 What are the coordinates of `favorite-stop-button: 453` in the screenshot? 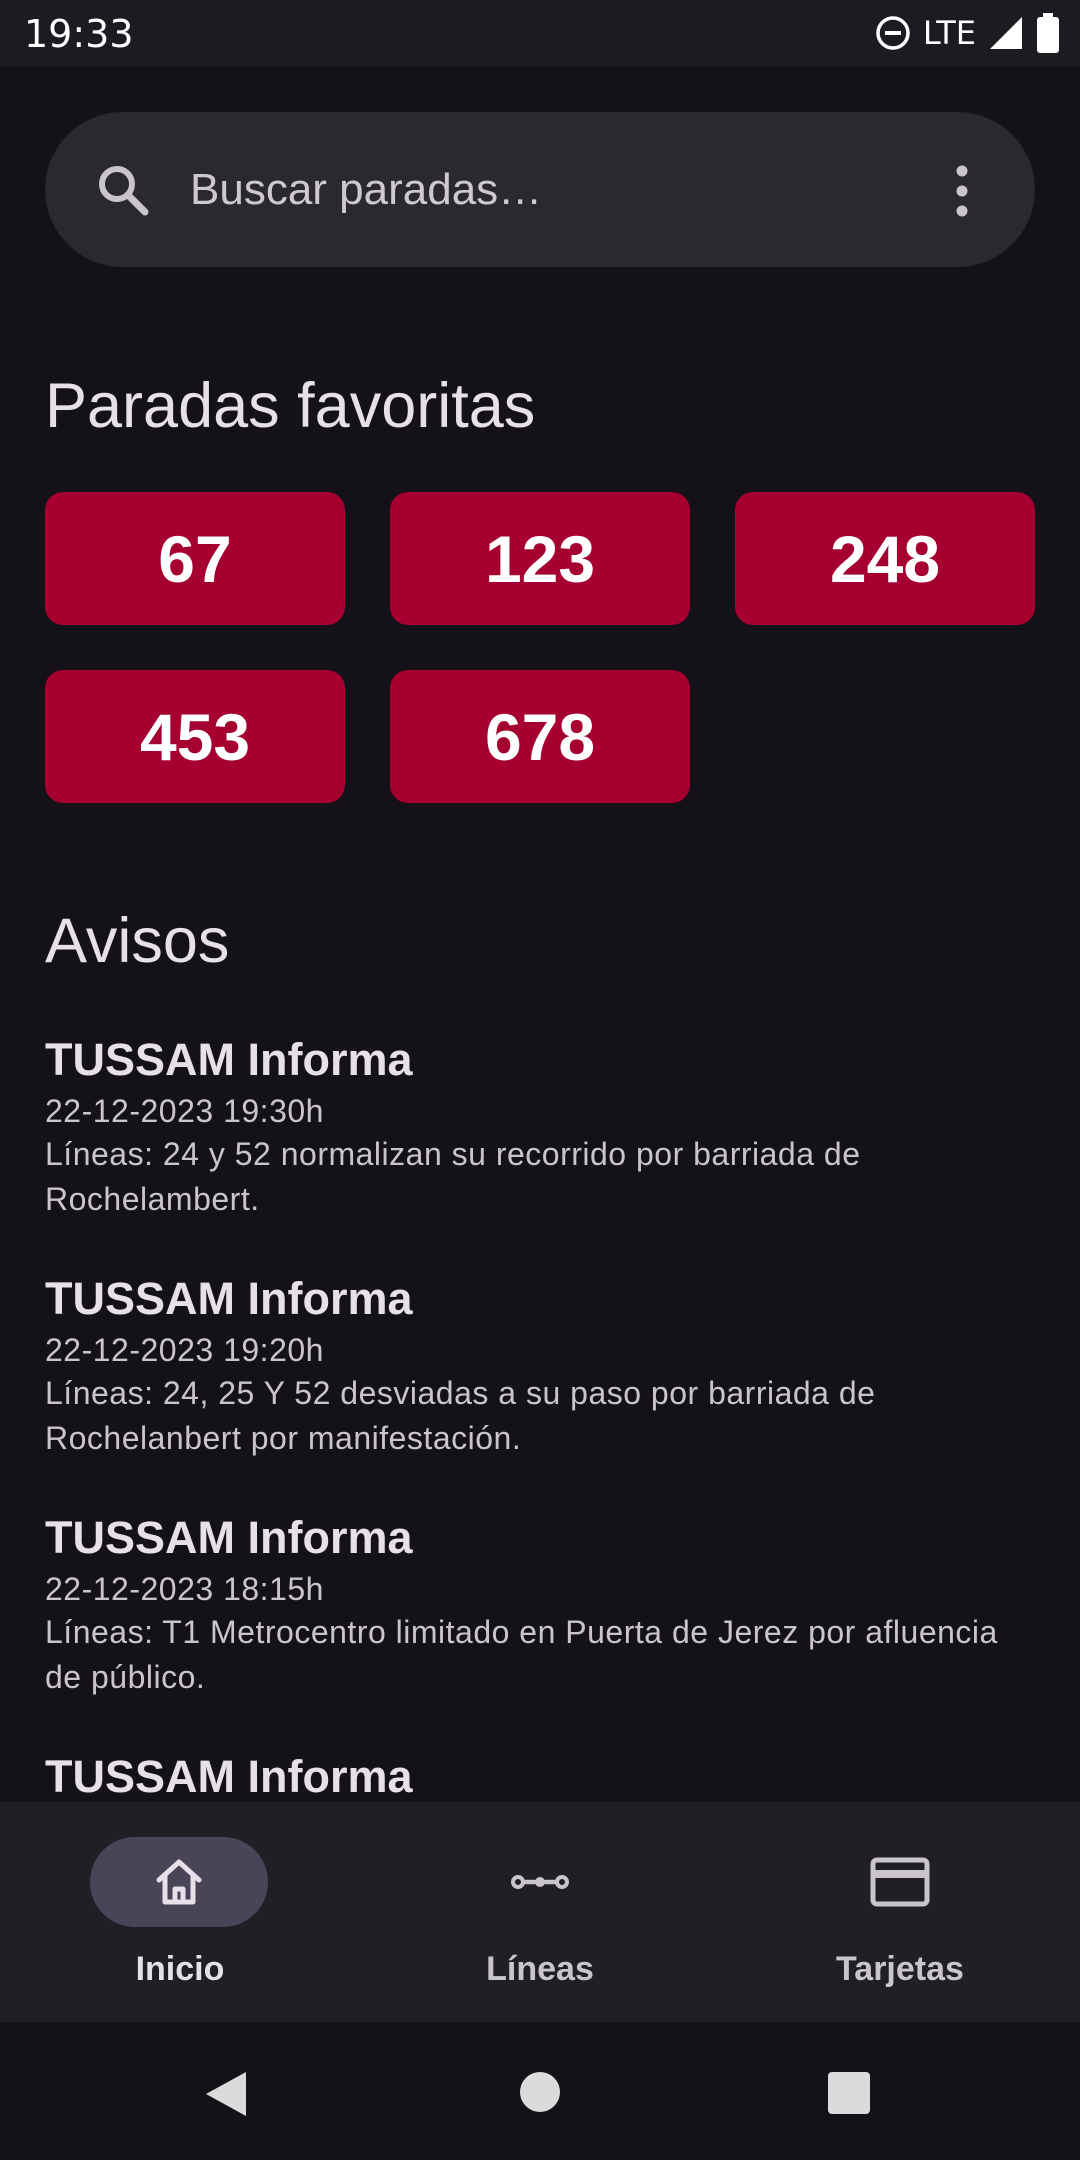 It's located at (195, 736).